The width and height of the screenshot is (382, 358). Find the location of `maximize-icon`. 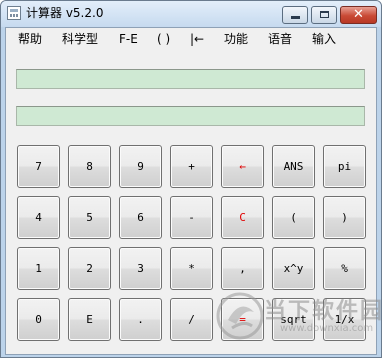

maximize-icon is located at coordinates (324, 14).